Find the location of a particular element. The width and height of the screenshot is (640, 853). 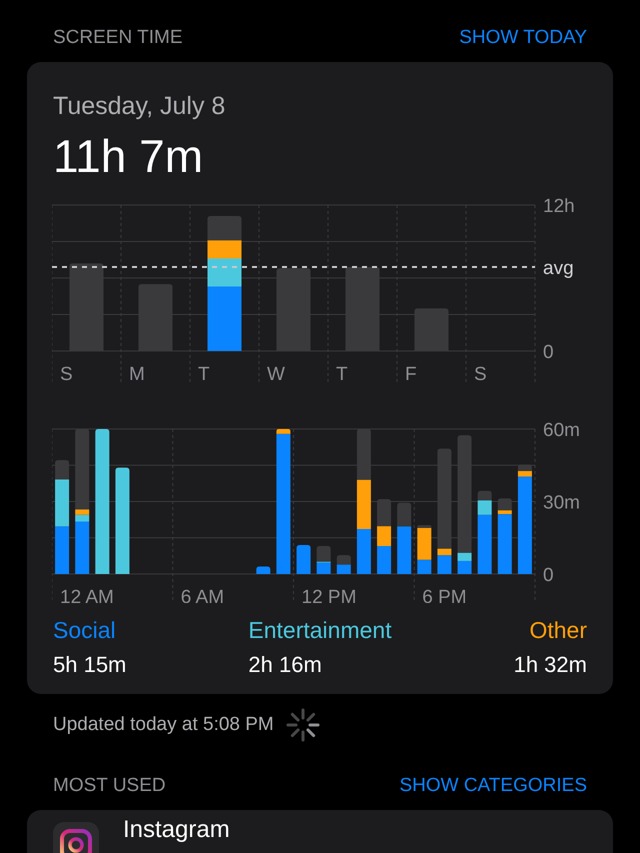

show-today-link: SHOW TODAY is located at coordinates (523, 38).